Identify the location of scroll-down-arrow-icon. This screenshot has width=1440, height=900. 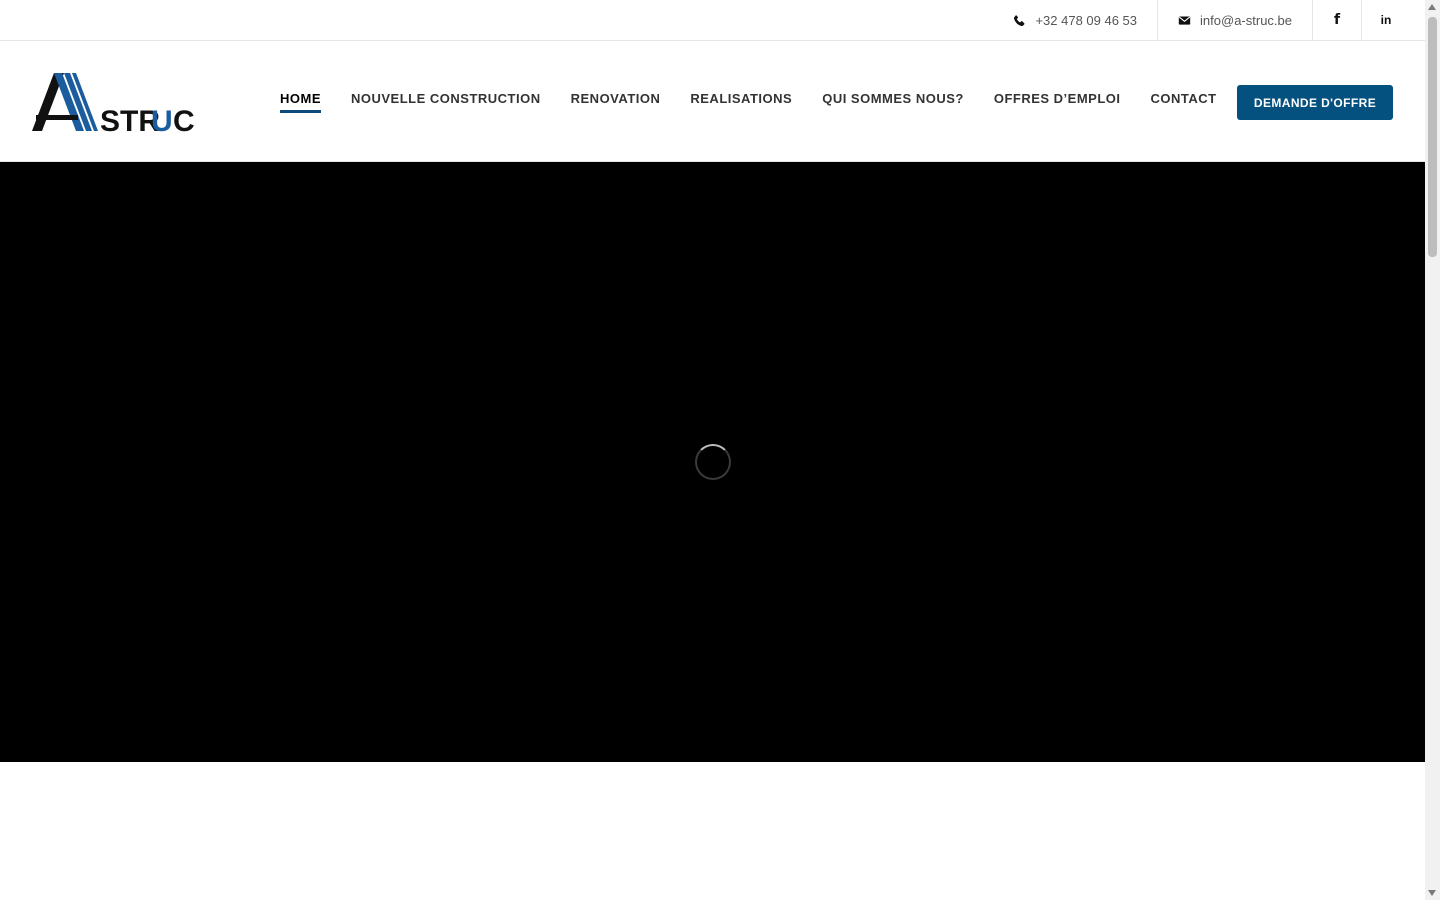
(1432, 893).